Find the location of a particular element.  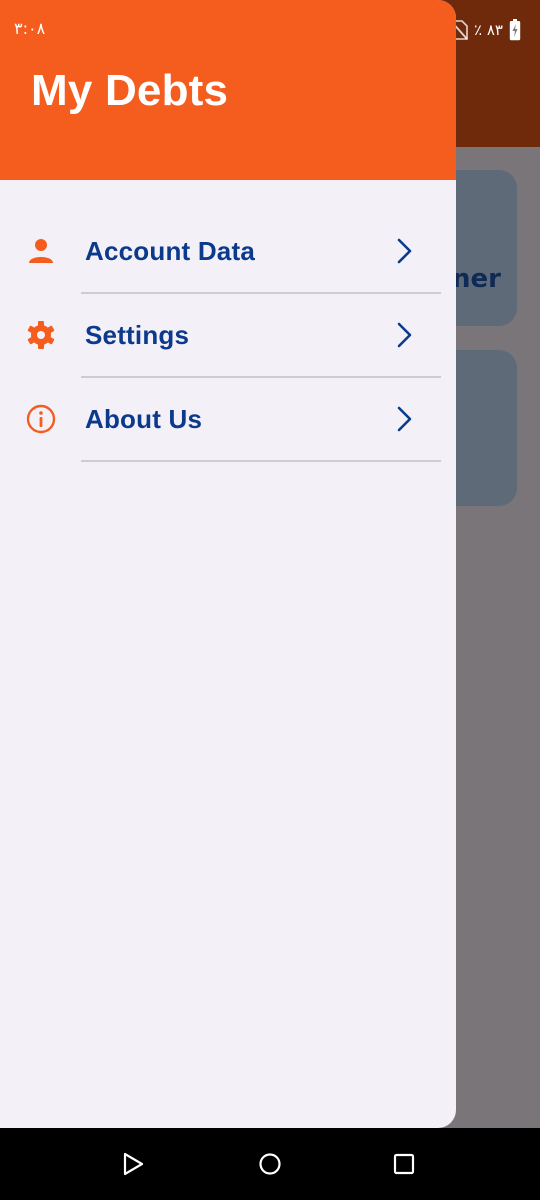

menu-item-account-data: Account Data is located at coordinates (228, 252).